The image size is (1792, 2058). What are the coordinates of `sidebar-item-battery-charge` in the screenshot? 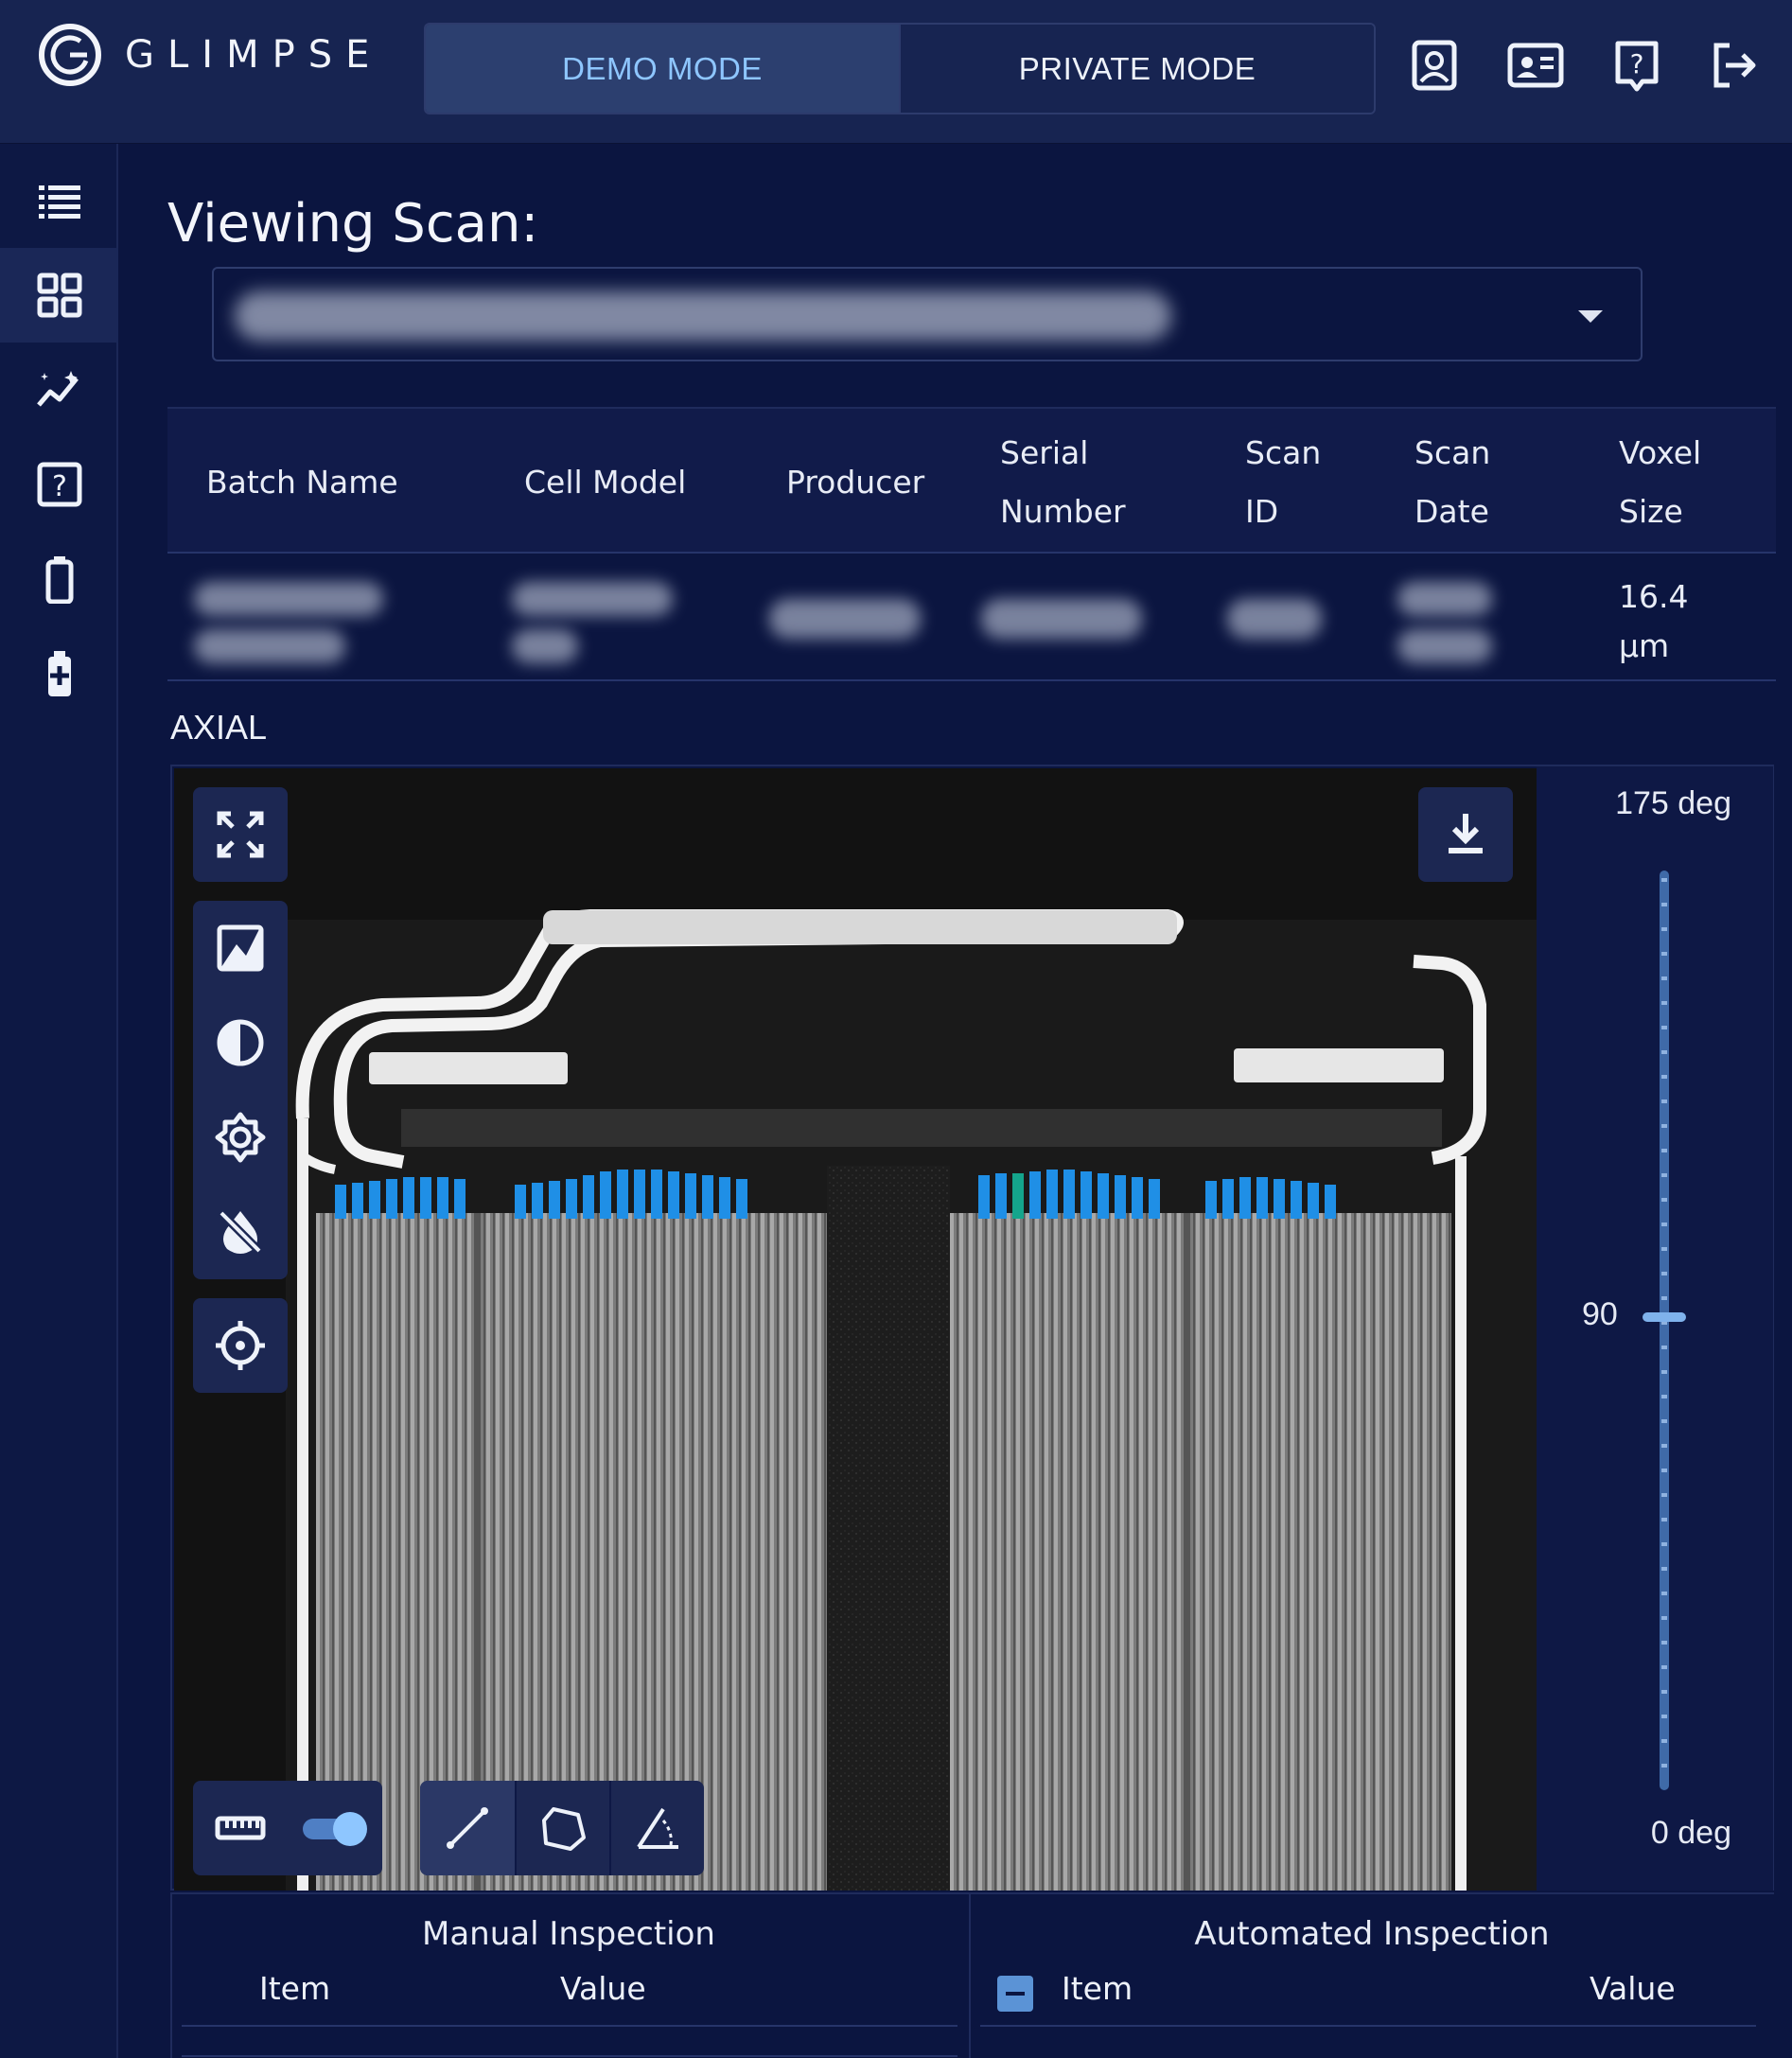 It's located at (59, 673).